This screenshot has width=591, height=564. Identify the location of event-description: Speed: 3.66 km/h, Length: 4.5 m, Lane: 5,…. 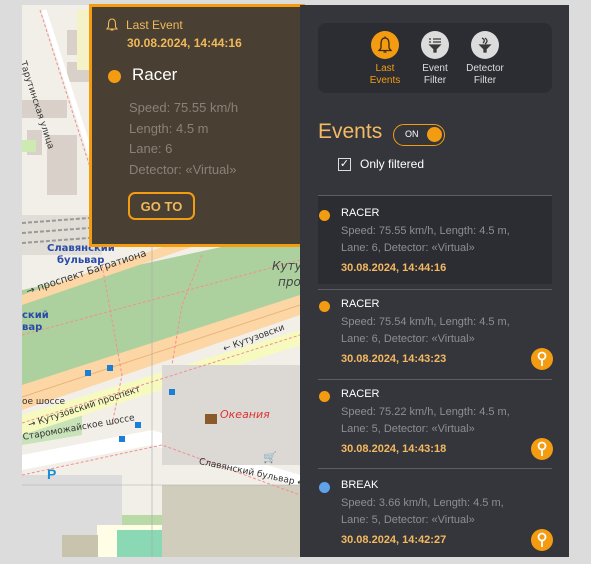
(441, 511).